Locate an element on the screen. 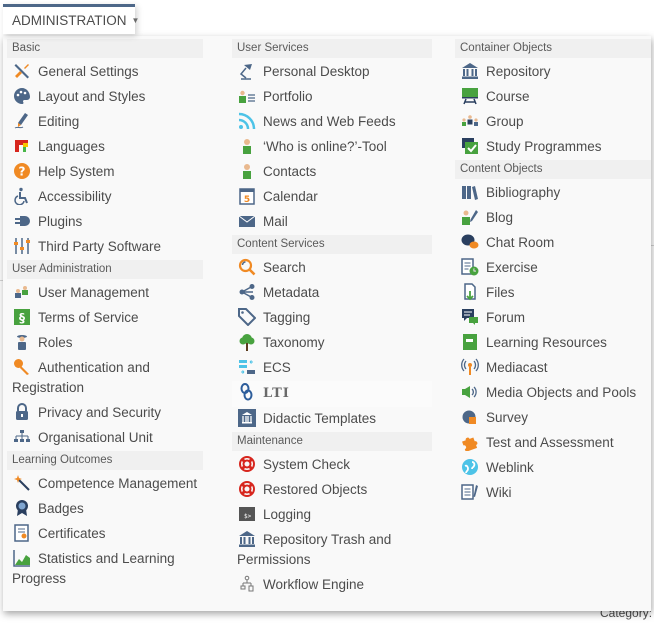 This screenshot has height=623, width=654. group-header: User Administration is located at coordinates (105, 269).